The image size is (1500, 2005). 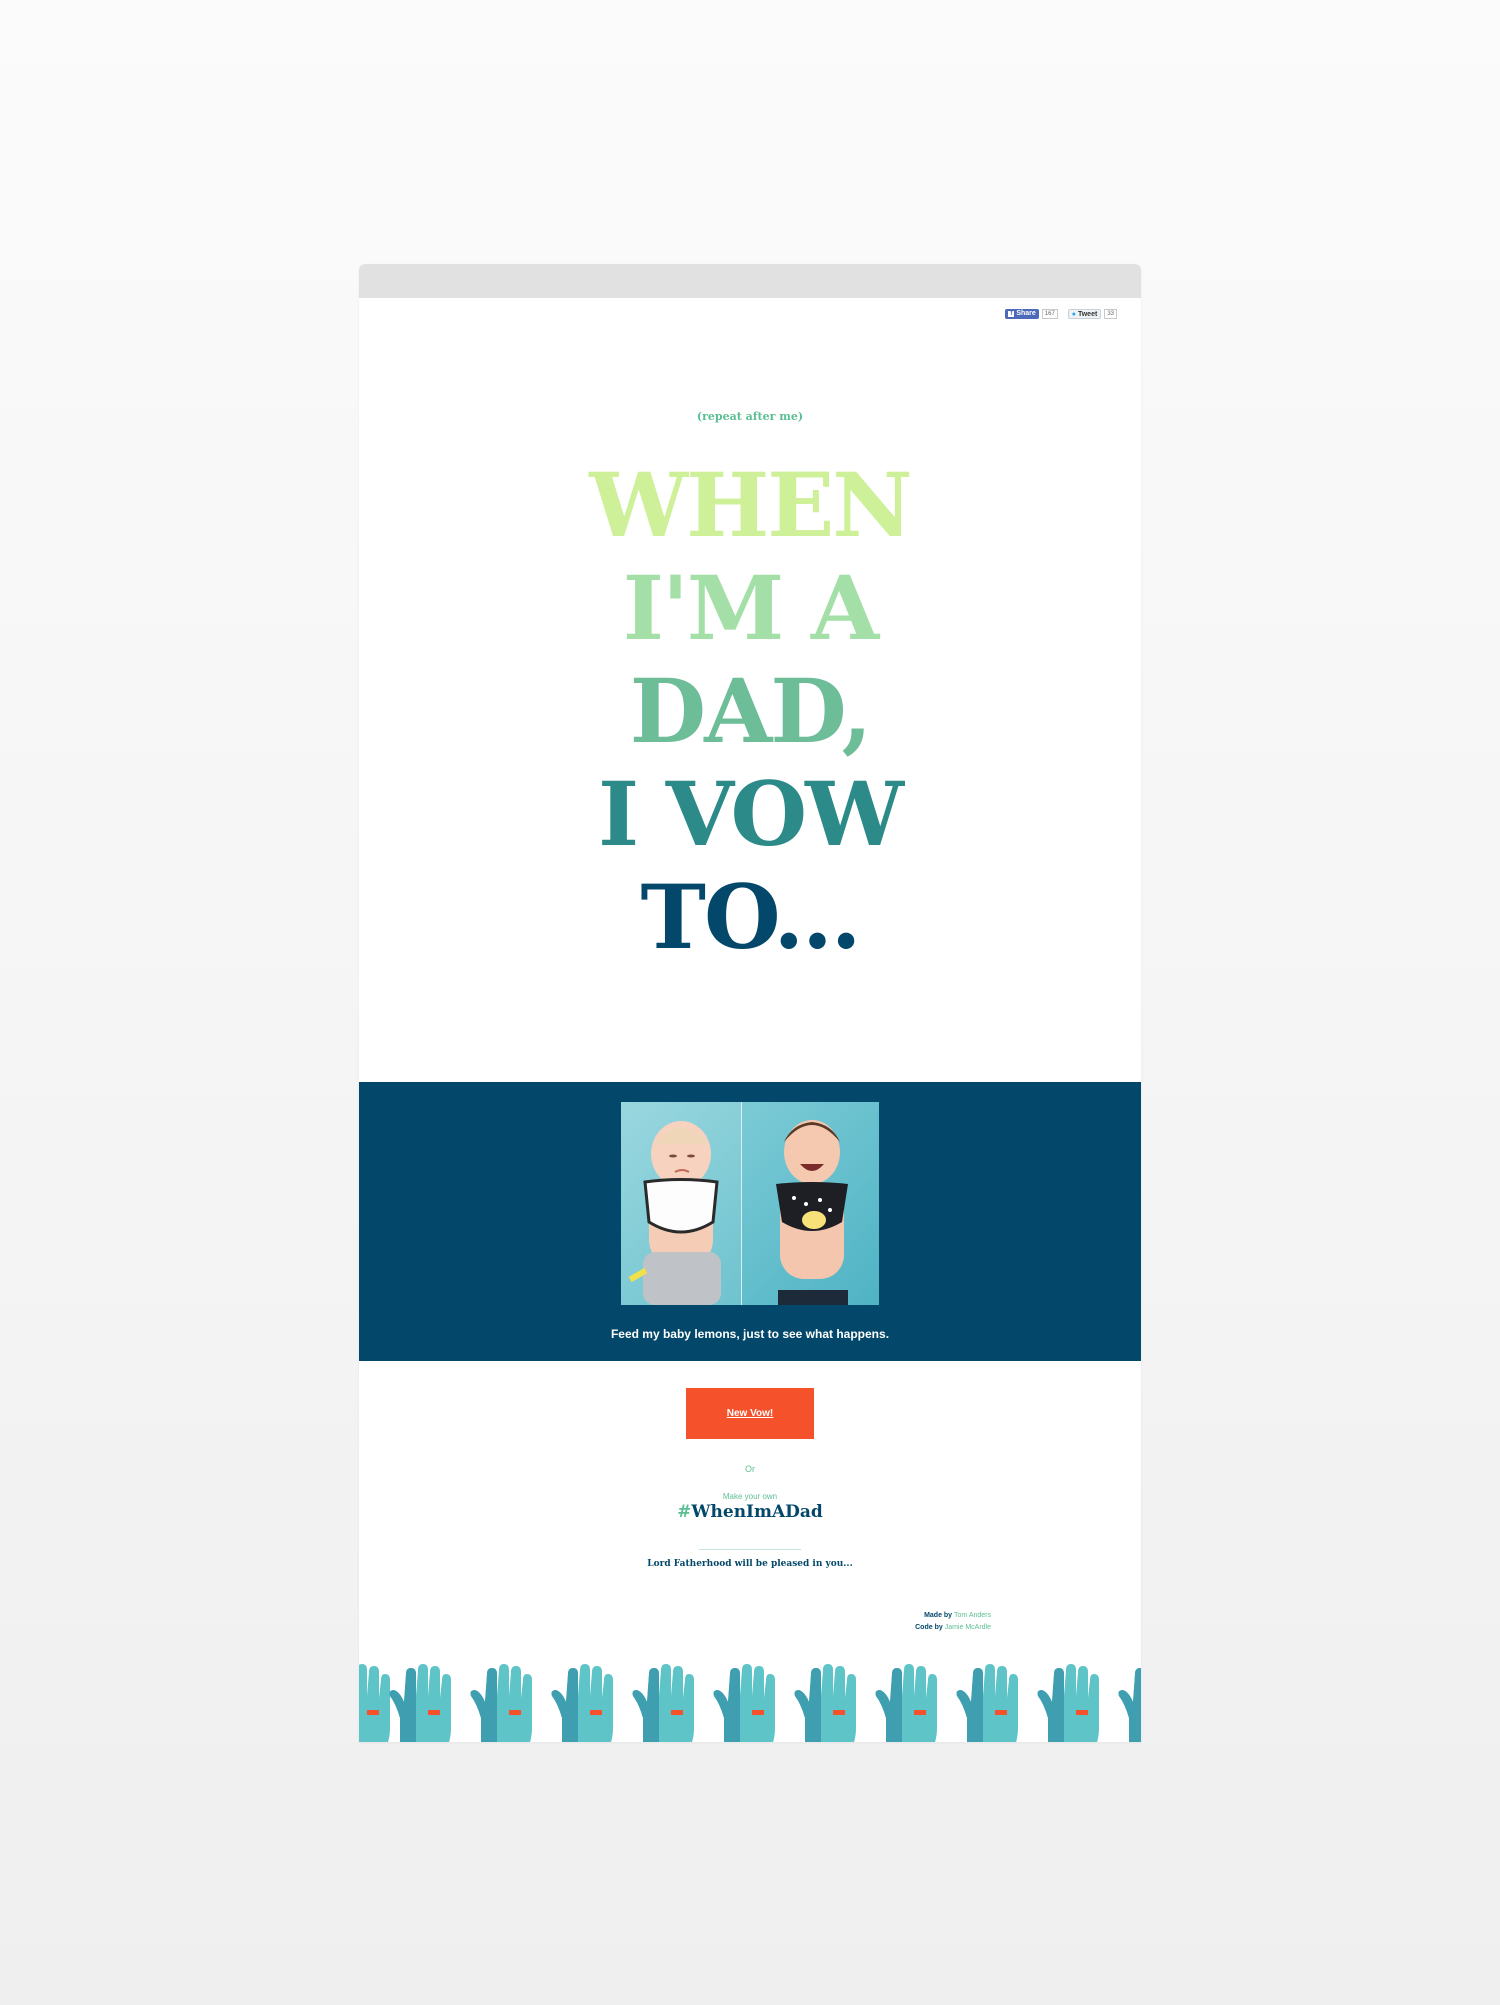 What do you see at coordinates (929, 1627) in the screenshot?
I see `code-by-prefix: Code by` at bounding box center [929, 1627].